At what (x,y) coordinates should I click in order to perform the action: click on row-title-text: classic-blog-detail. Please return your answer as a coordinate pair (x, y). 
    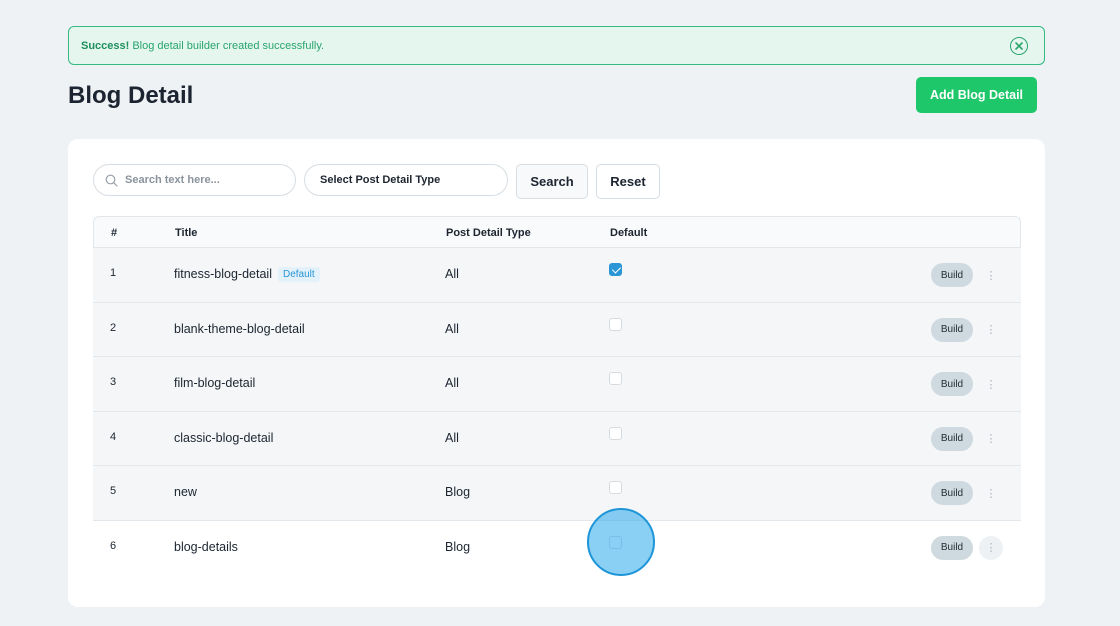
    Looking at the image, I should click on (224, 437).